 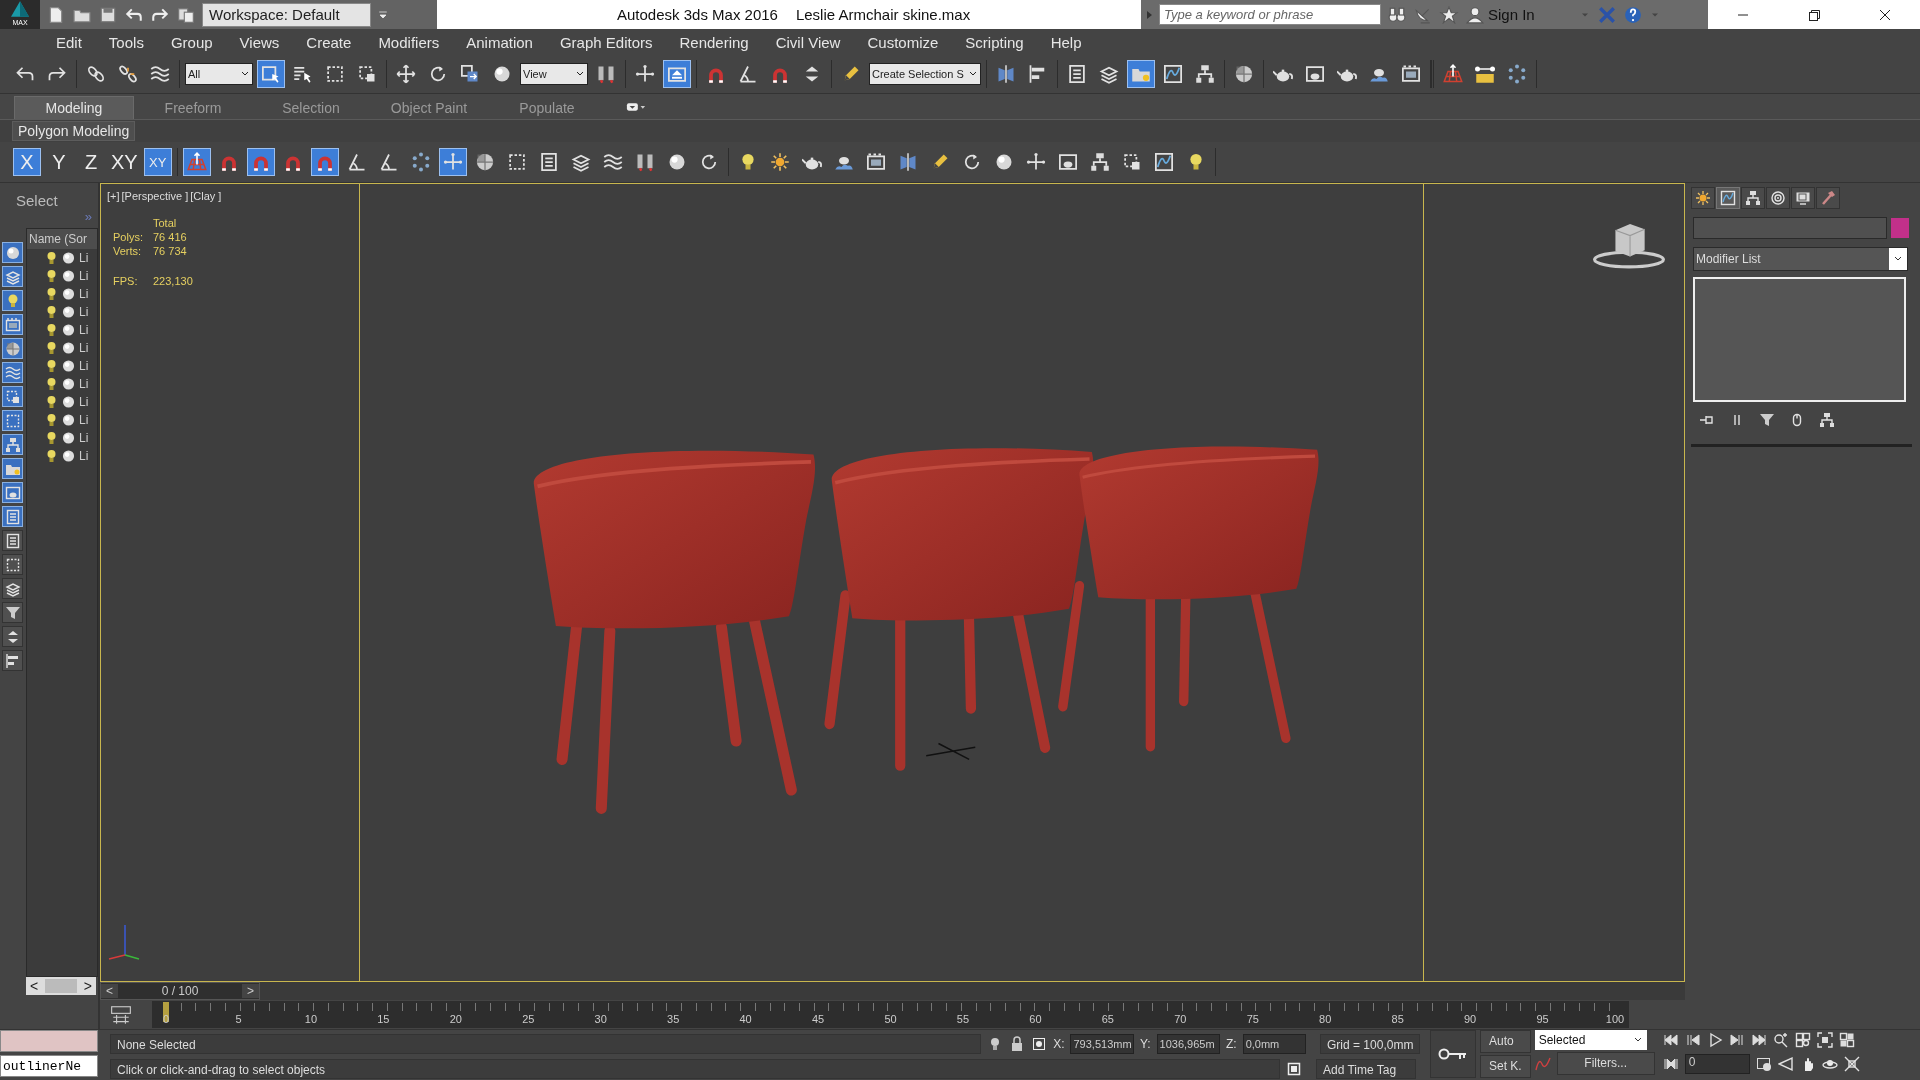 I want to click on frame-number: 50, so click(x=890, y=1019).